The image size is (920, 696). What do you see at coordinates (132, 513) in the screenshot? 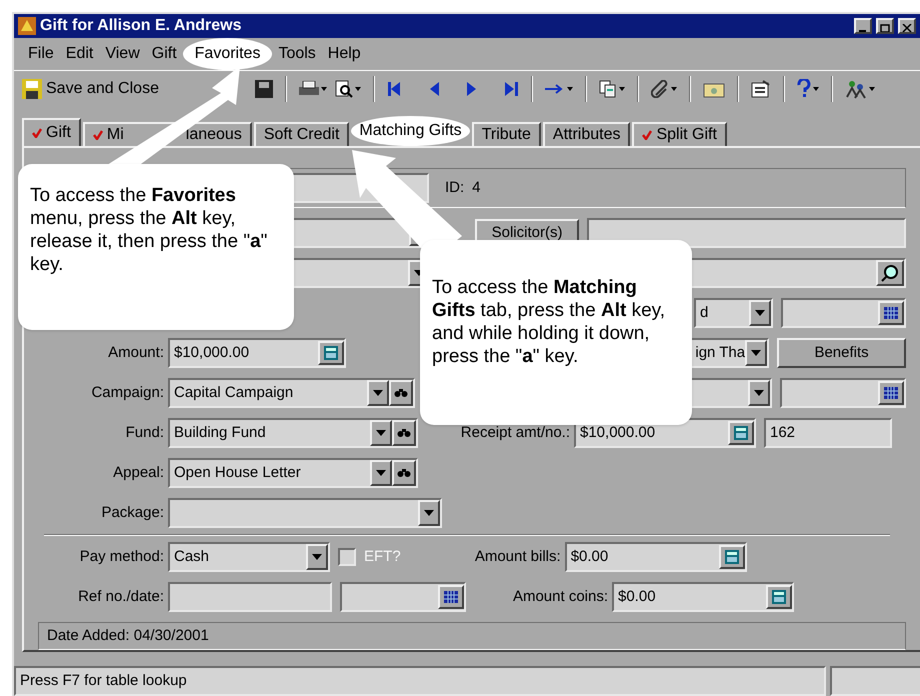
I see `field-label: Package:` at bounding box center [132, 513].